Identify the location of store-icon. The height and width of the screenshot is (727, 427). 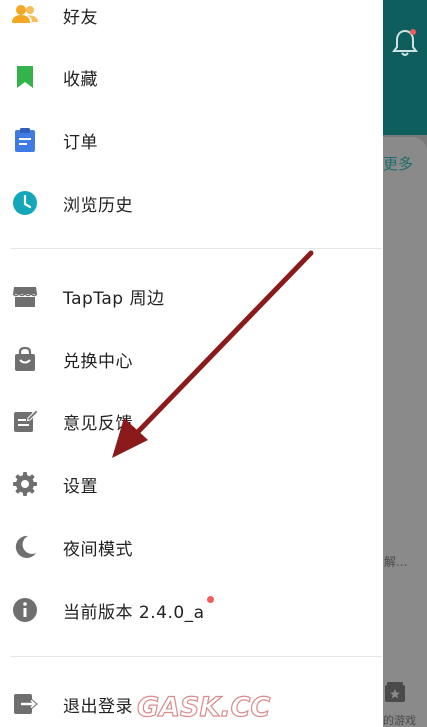
(25, 296).